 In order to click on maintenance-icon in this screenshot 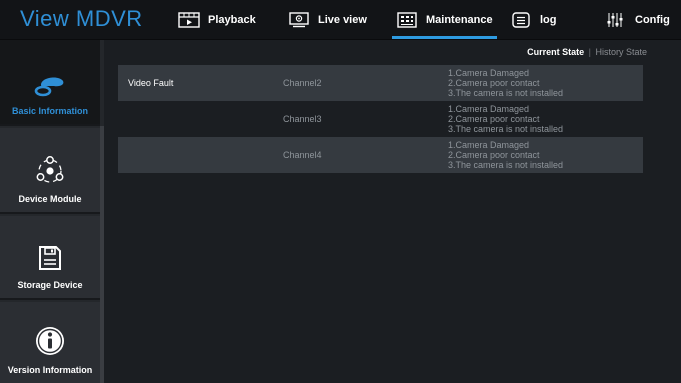, I will do `click(407, 20)`.